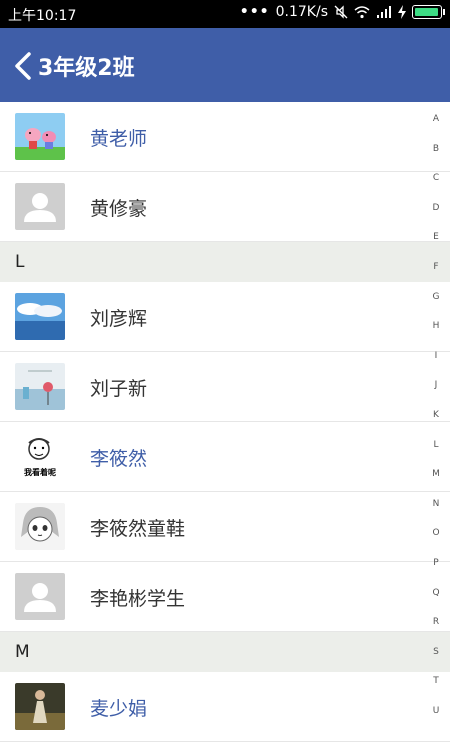 Image resolution: width=450 pixels, height=742 pixels. I want to click on index-letter: H, so click(436, 336).